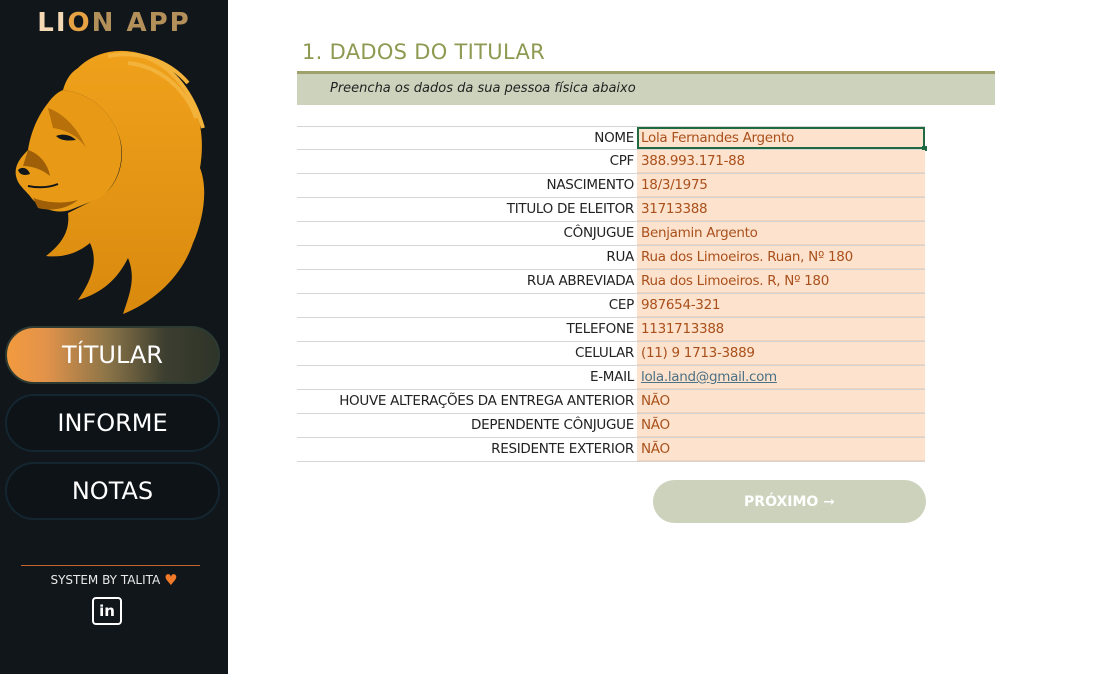  I want to click on field-value-nome: Lola Fernandes Argento, so click(782, 139).